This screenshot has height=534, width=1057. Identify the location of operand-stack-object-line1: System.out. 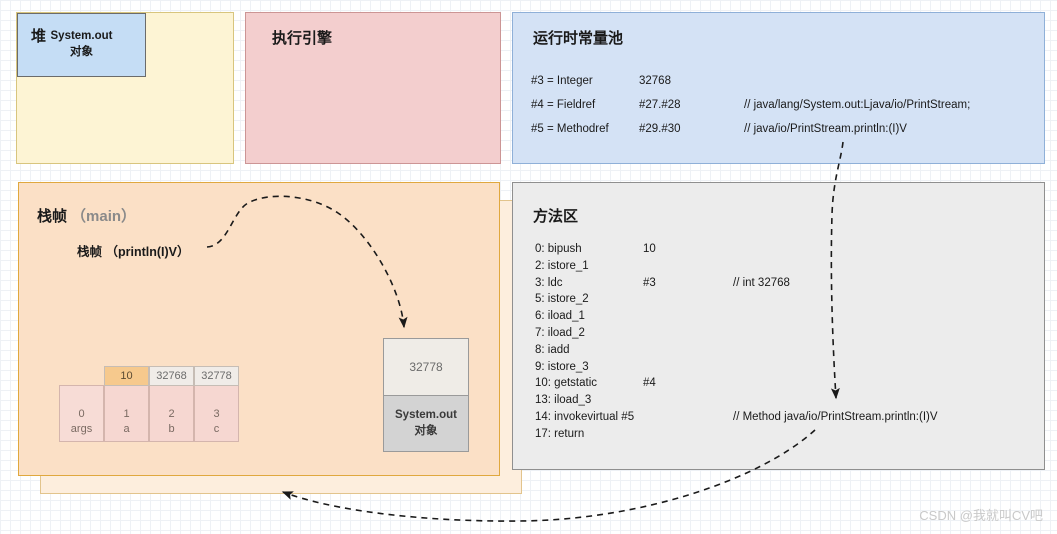
(426, 414).